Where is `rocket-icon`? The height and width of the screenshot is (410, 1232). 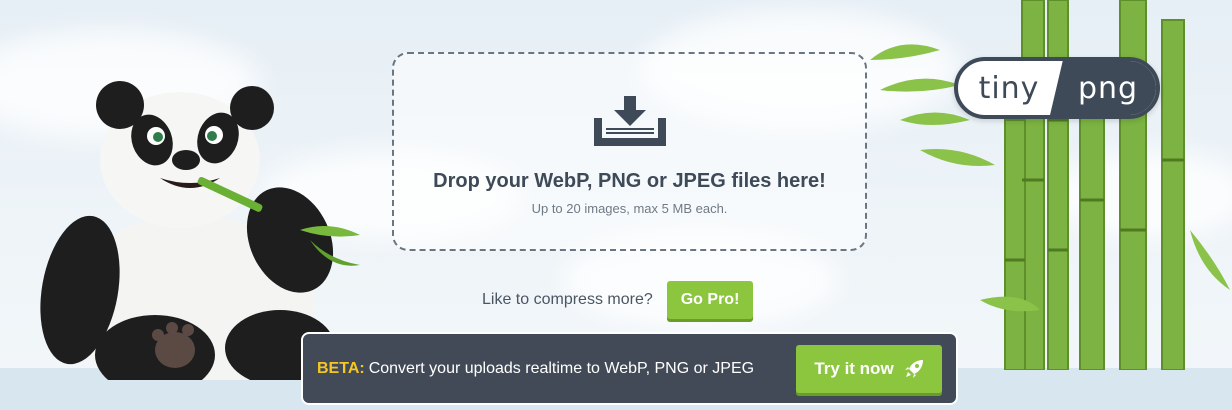 rocket-icon is located at coordinates (913, 369).